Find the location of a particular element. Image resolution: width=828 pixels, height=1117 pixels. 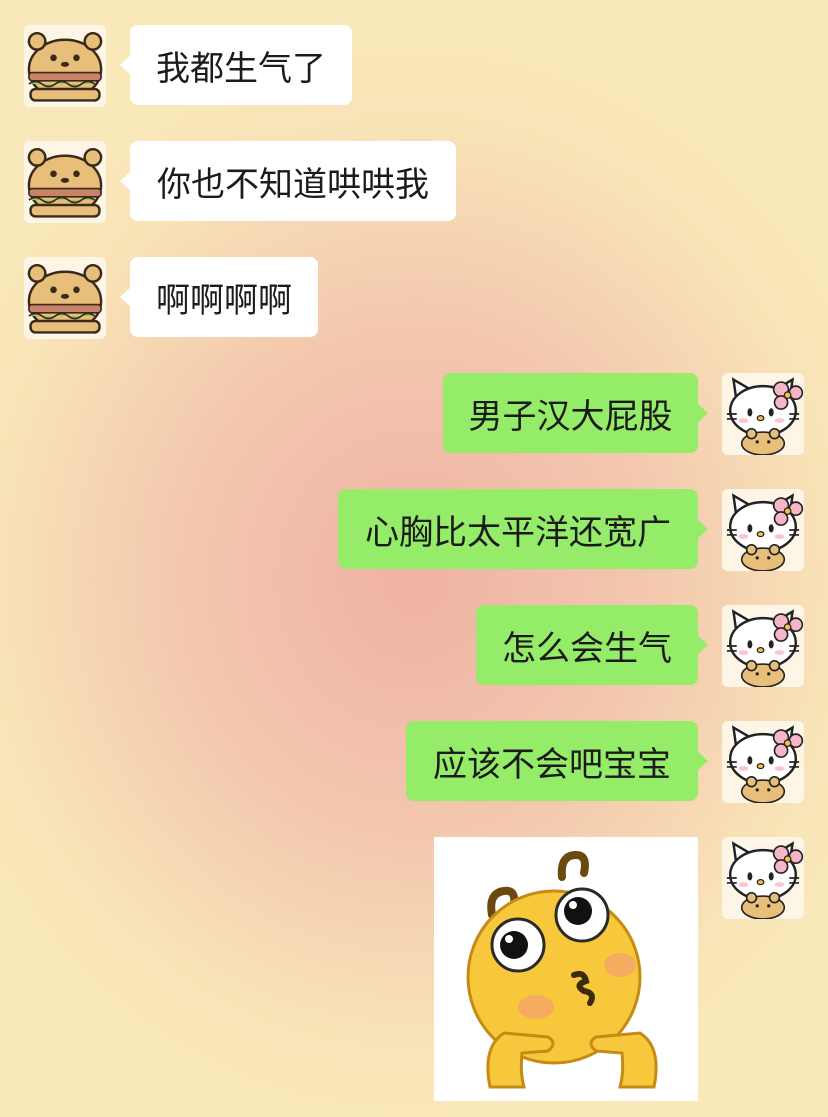

message-bubble-outgoing: 怎么会生气 is located at coordinates (592, 645).